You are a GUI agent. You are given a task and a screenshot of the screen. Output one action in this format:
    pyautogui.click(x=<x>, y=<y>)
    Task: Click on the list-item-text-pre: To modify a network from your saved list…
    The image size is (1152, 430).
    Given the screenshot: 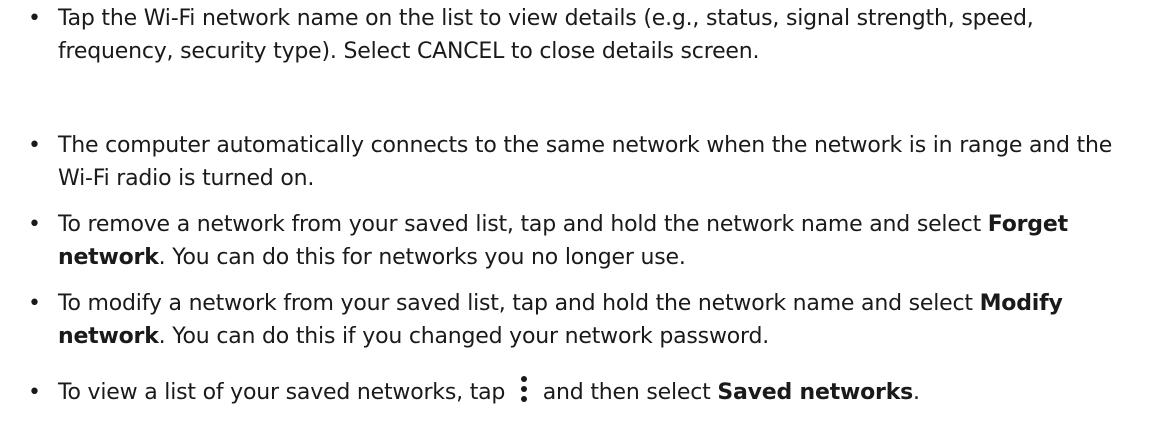 What is the action you would take?
    pyautogui.click(x=519, y=303)
    